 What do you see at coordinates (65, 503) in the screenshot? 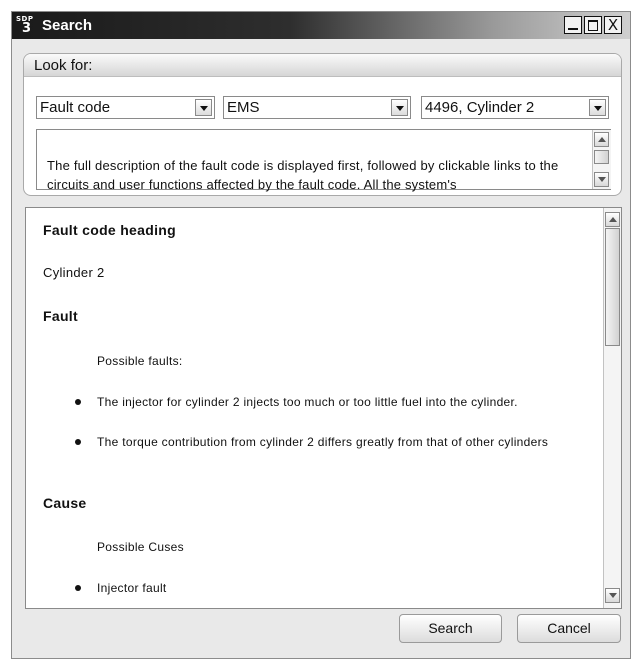
I see `cause-heading: Cause` at bounding box center [65, 503].